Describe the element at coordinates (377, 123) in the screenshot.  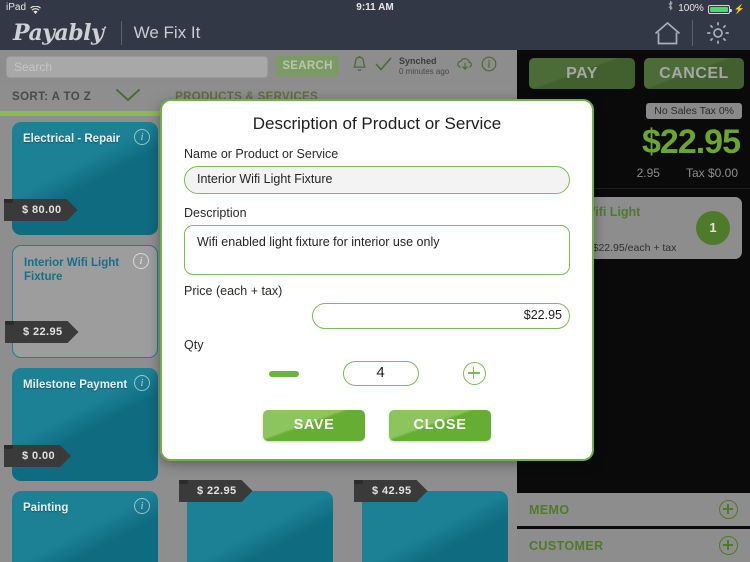
I see `dialog-title: Description of Product or Service` at that location.